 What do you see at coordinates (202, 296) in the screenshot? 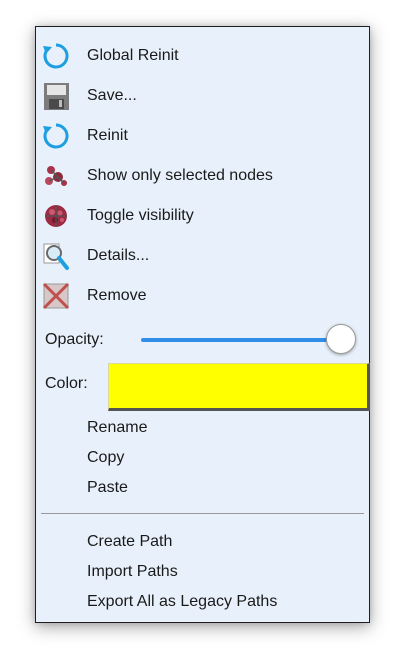
I see `menu-item-remove: Remove` at bounding box center [202, 296].